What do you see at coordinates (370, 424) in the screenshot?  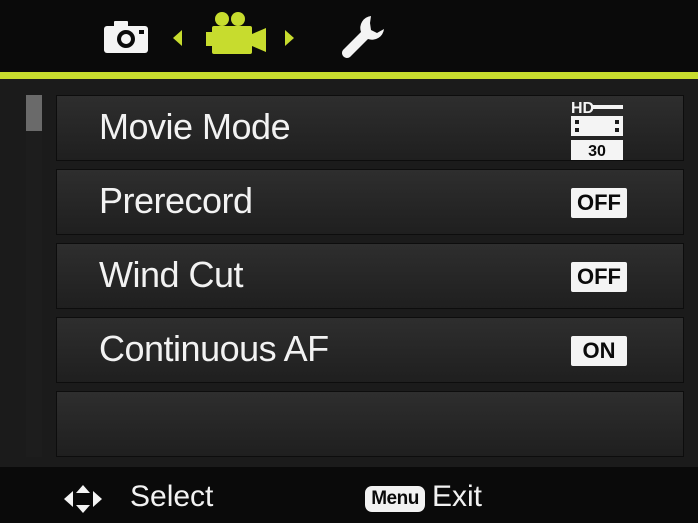 I see `menu-item-empty` at bounding box center [370, 424].